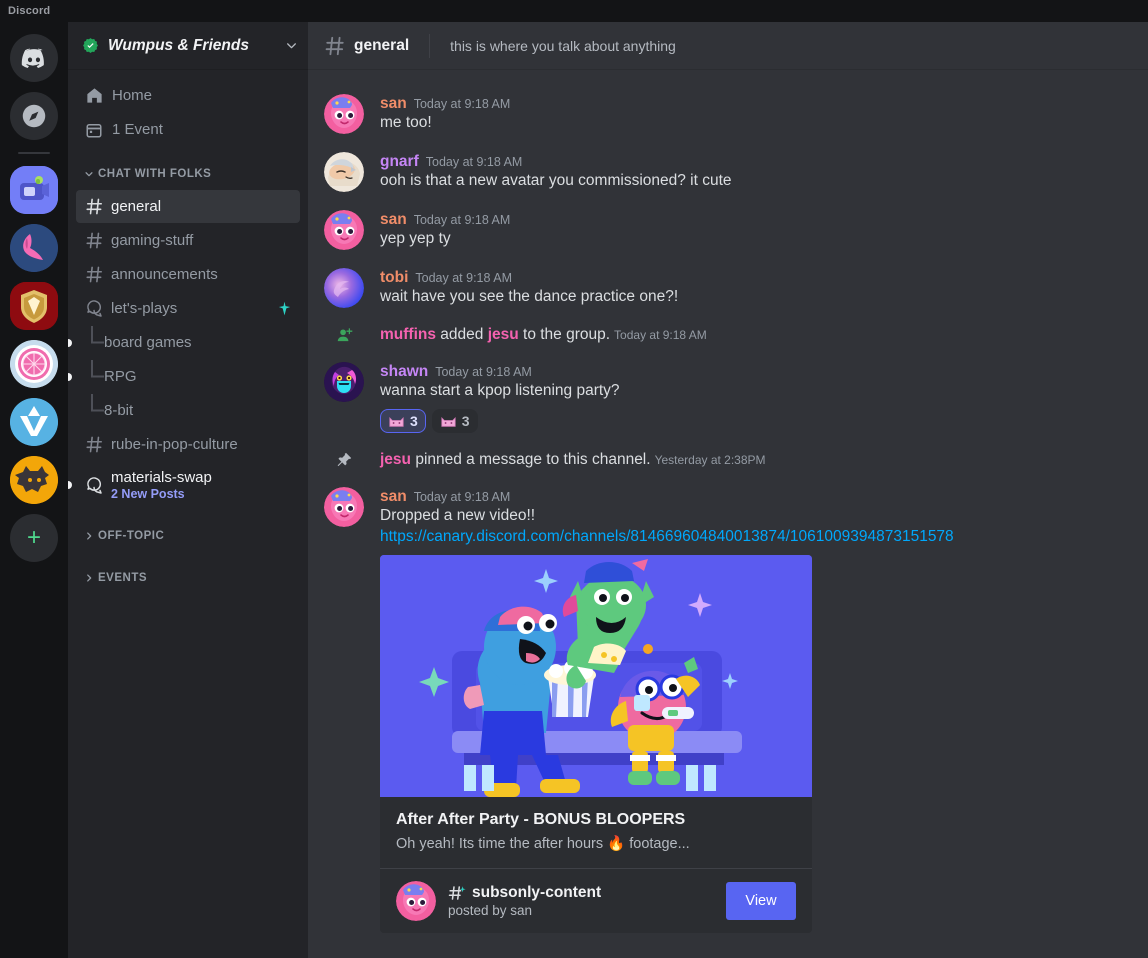 The height and width of the screenshot is (958, 1148). What do you see at coordinates (119, 410) in the screenshot?
I see `thread-label: 8-bit` at bounding box center [119, 410].